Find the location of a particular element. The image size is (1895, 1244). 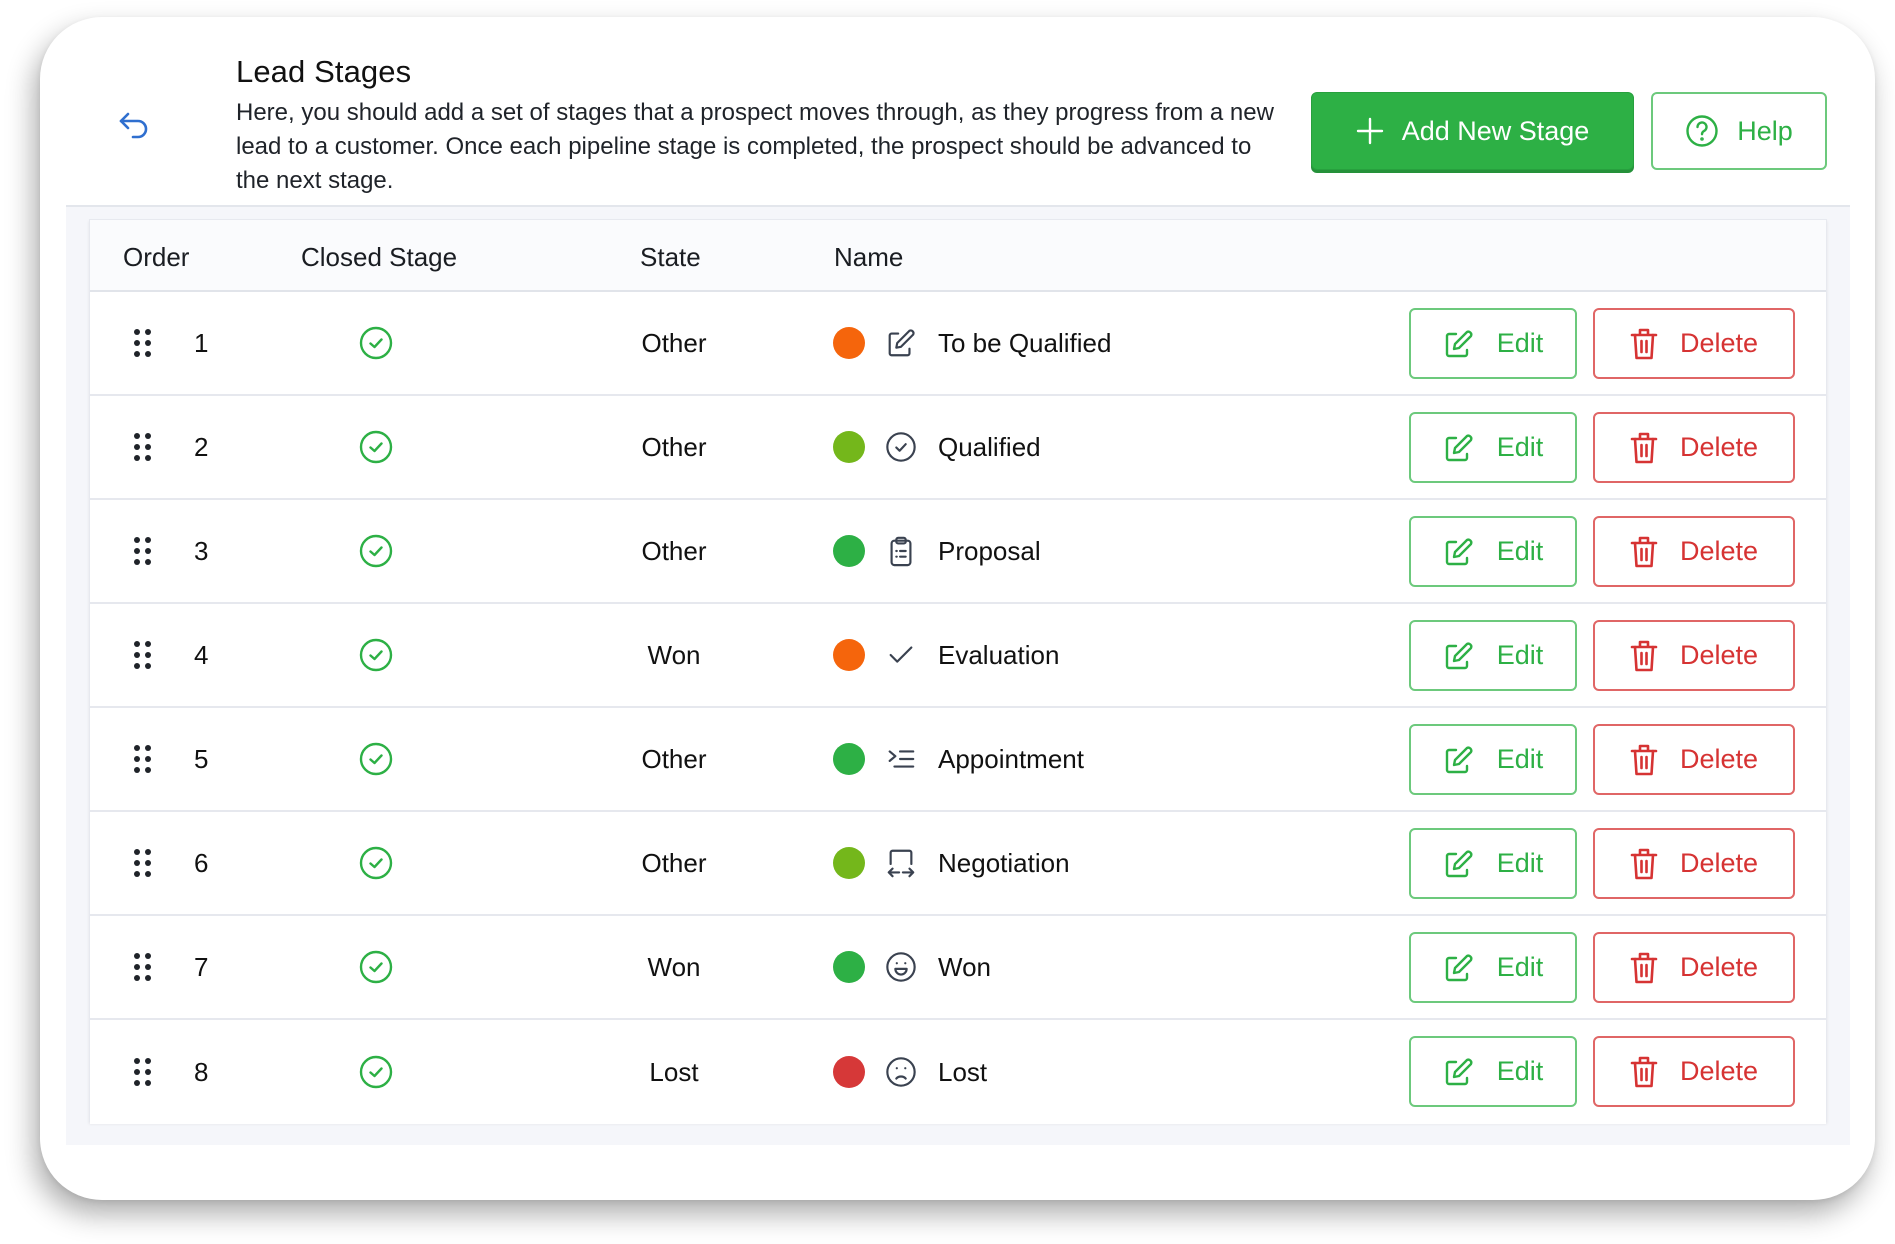

column-header-closed-stage: Closed Stage is located at coordinates (379, 257).